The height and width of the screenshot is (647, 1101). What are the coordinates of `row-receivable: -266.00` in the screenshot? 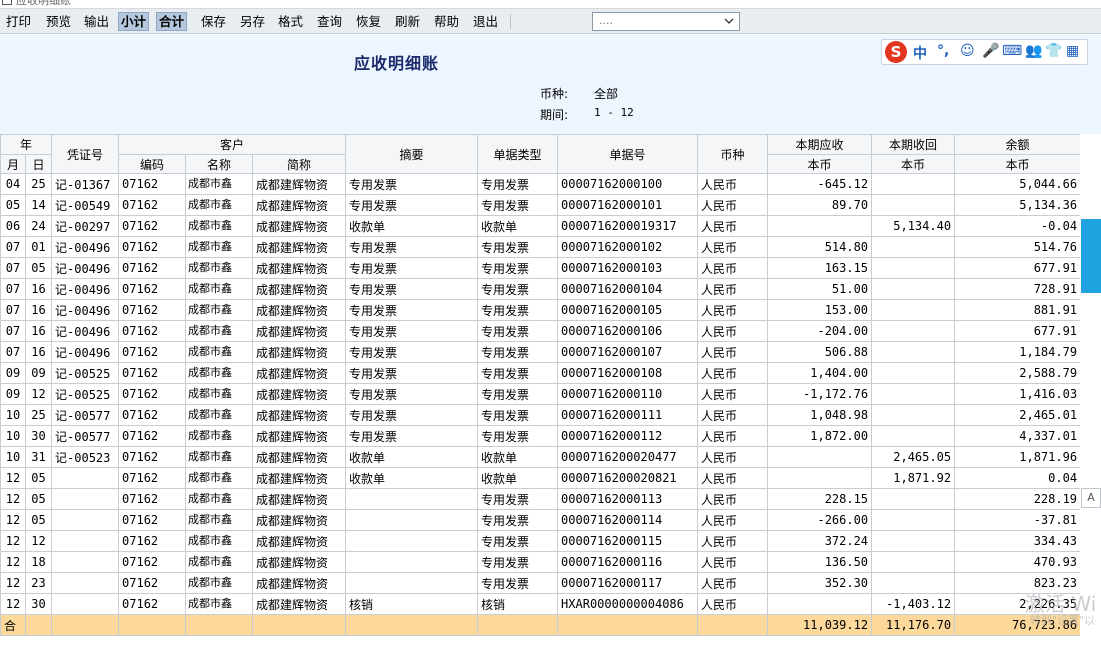 It's located at (820, 520).